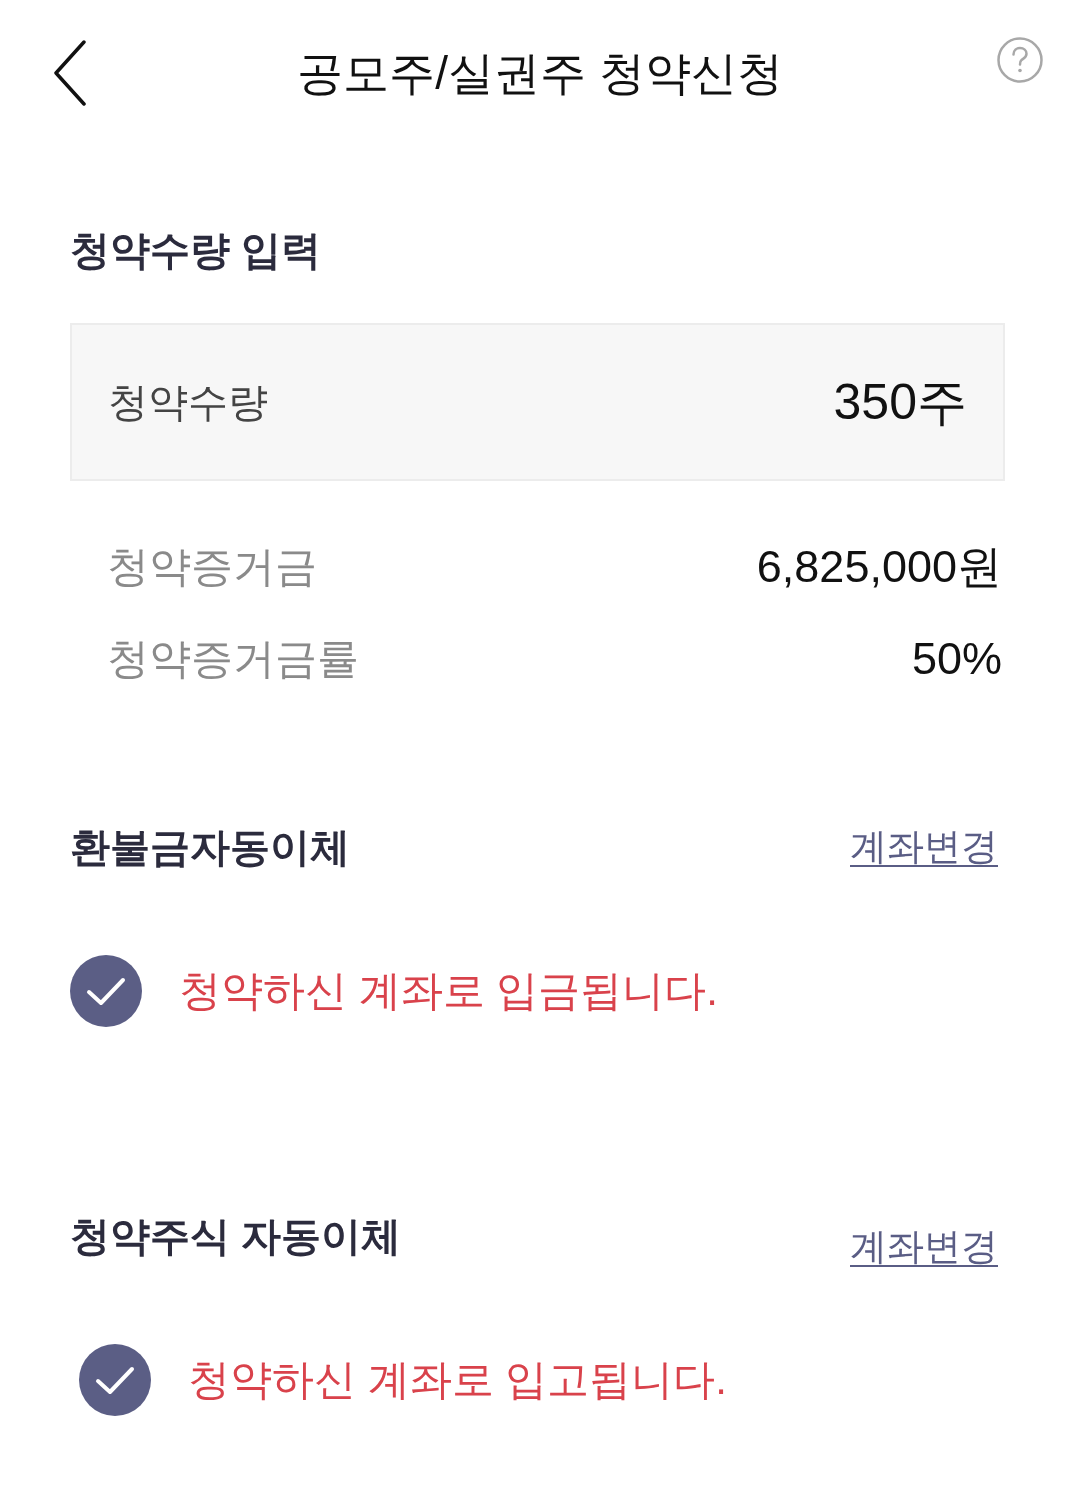 The height and width of the screenshot is (1502, 1080). What do you see at coordinates (210, 847) in the screenshot?
I see `section-title: 환불금자동이체` at bounding box center [210, 847].